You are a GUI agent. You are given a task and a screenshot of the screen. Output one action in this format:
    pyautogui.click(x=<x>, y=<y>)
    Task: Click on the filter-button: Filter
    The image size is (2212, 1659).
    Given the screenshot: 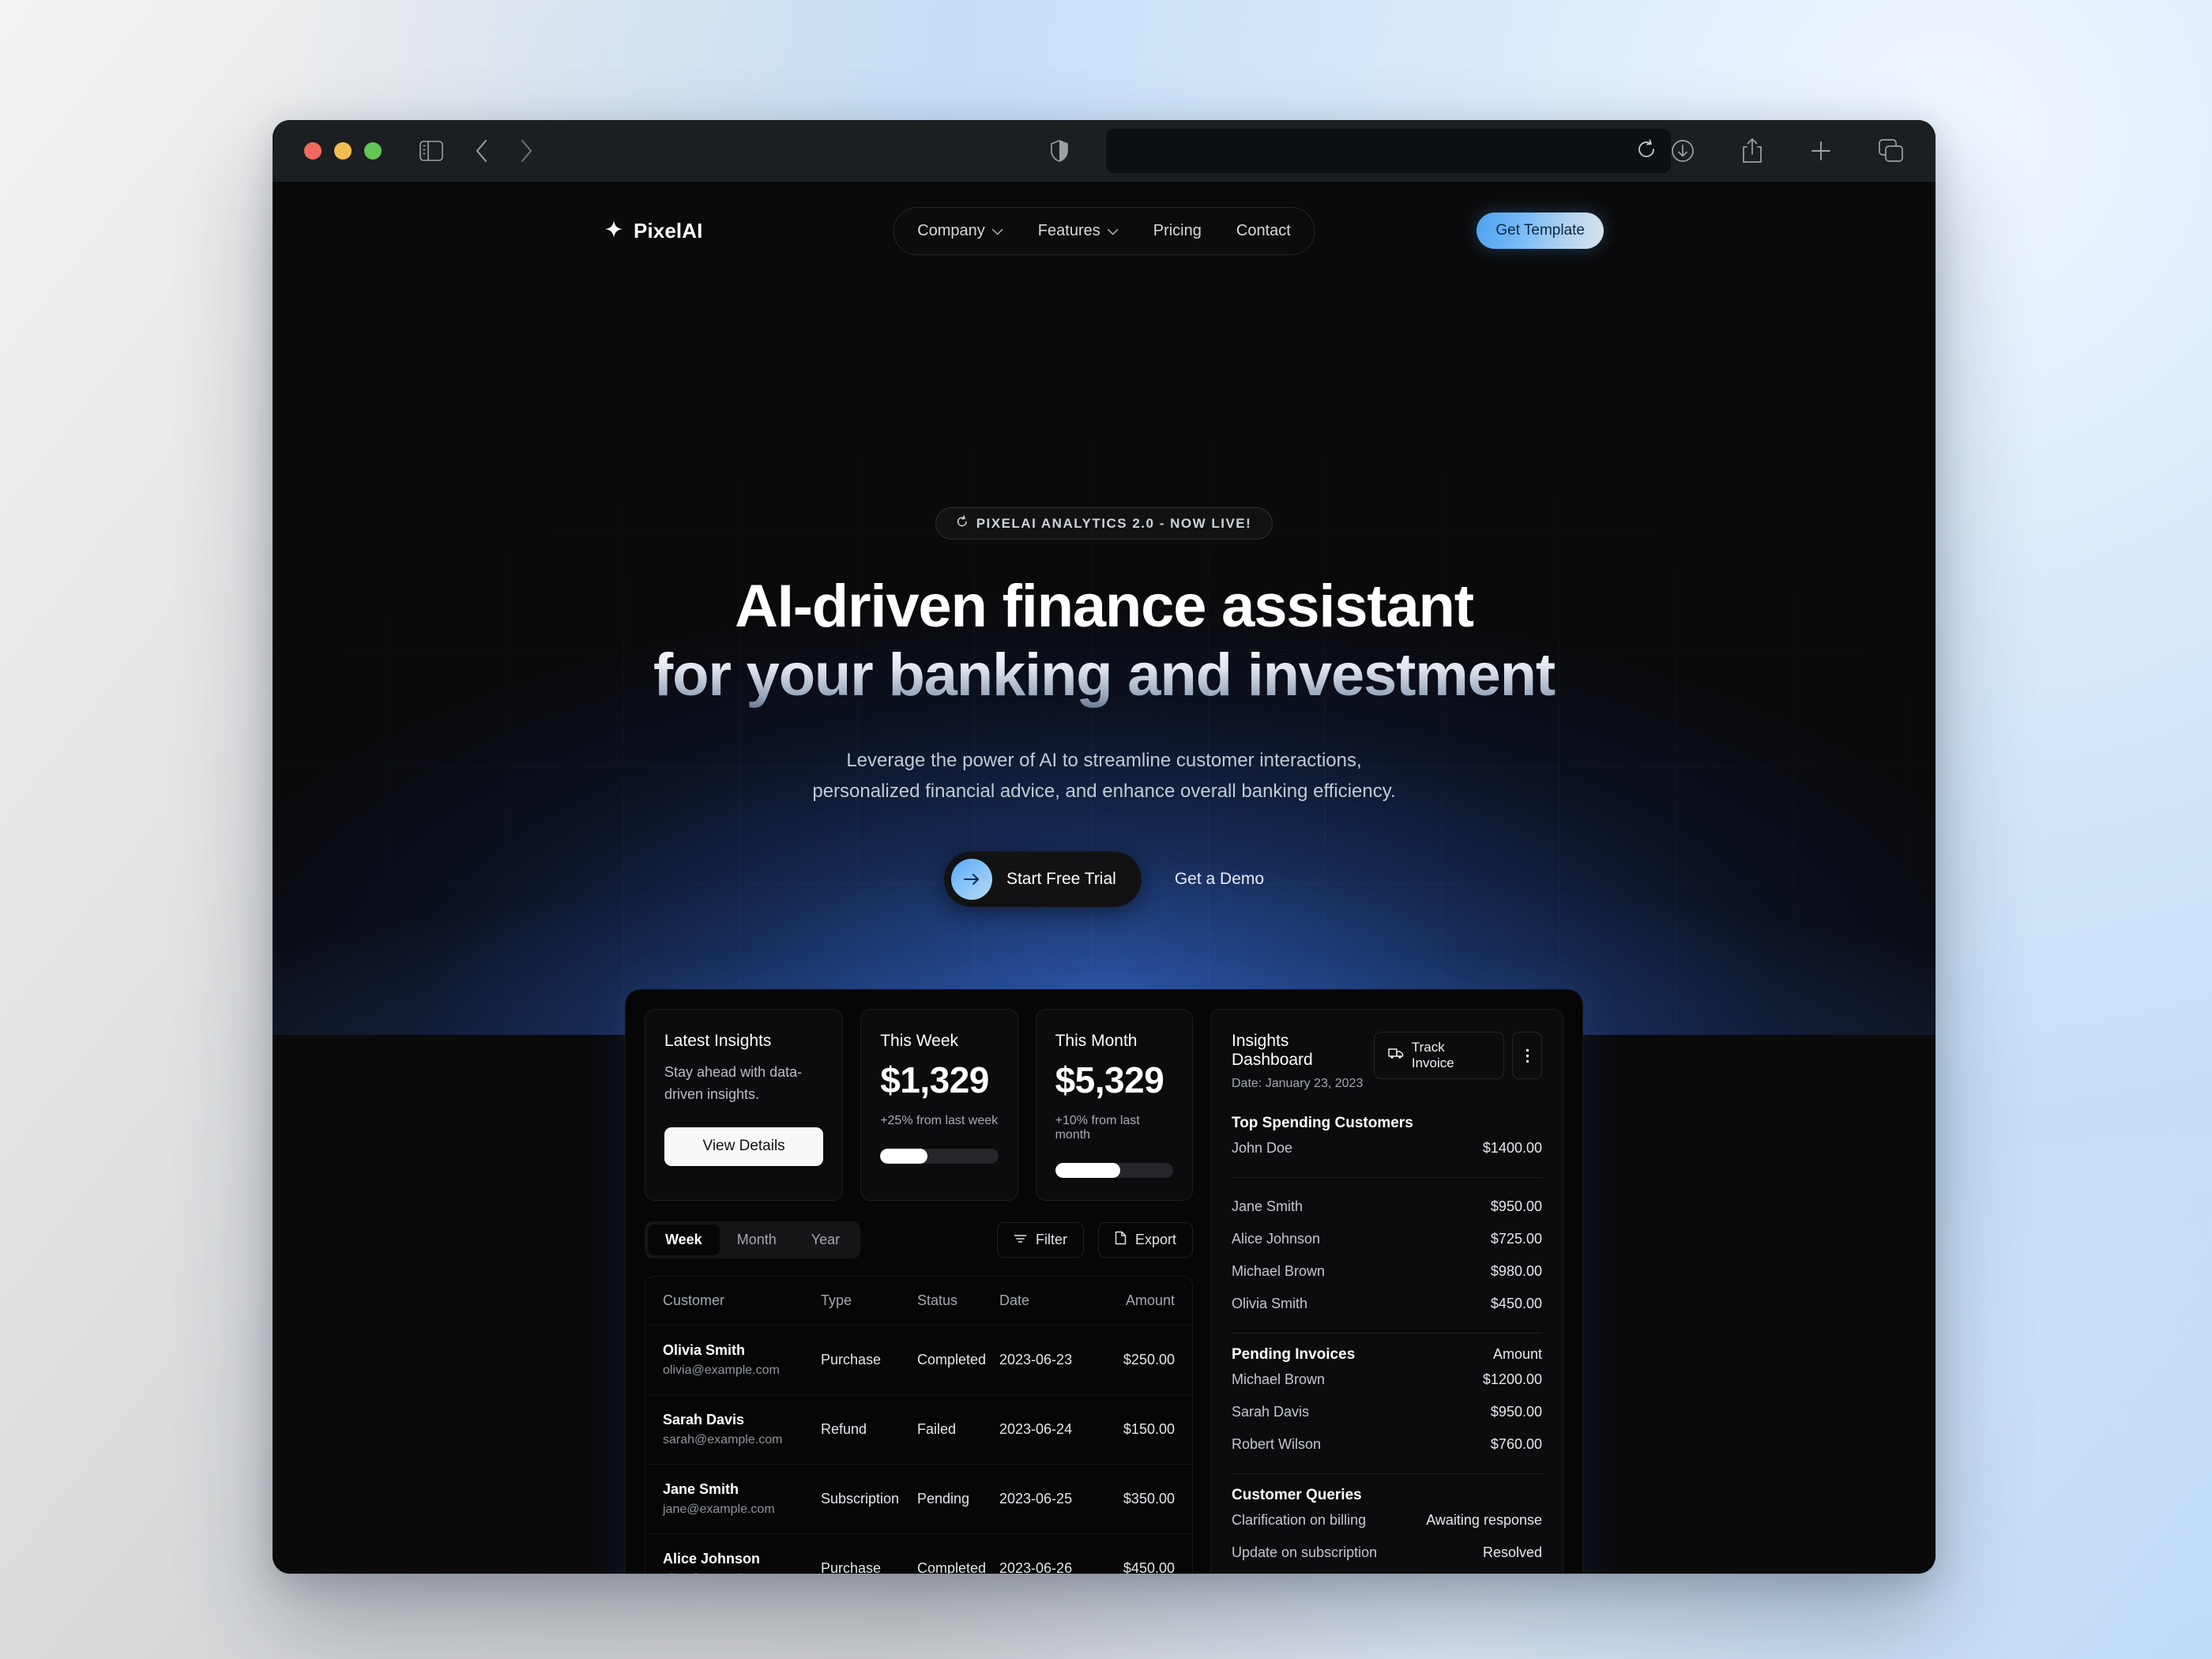 What is the action you would take?
    pyautogui.click(x=1040, y=1240)
    